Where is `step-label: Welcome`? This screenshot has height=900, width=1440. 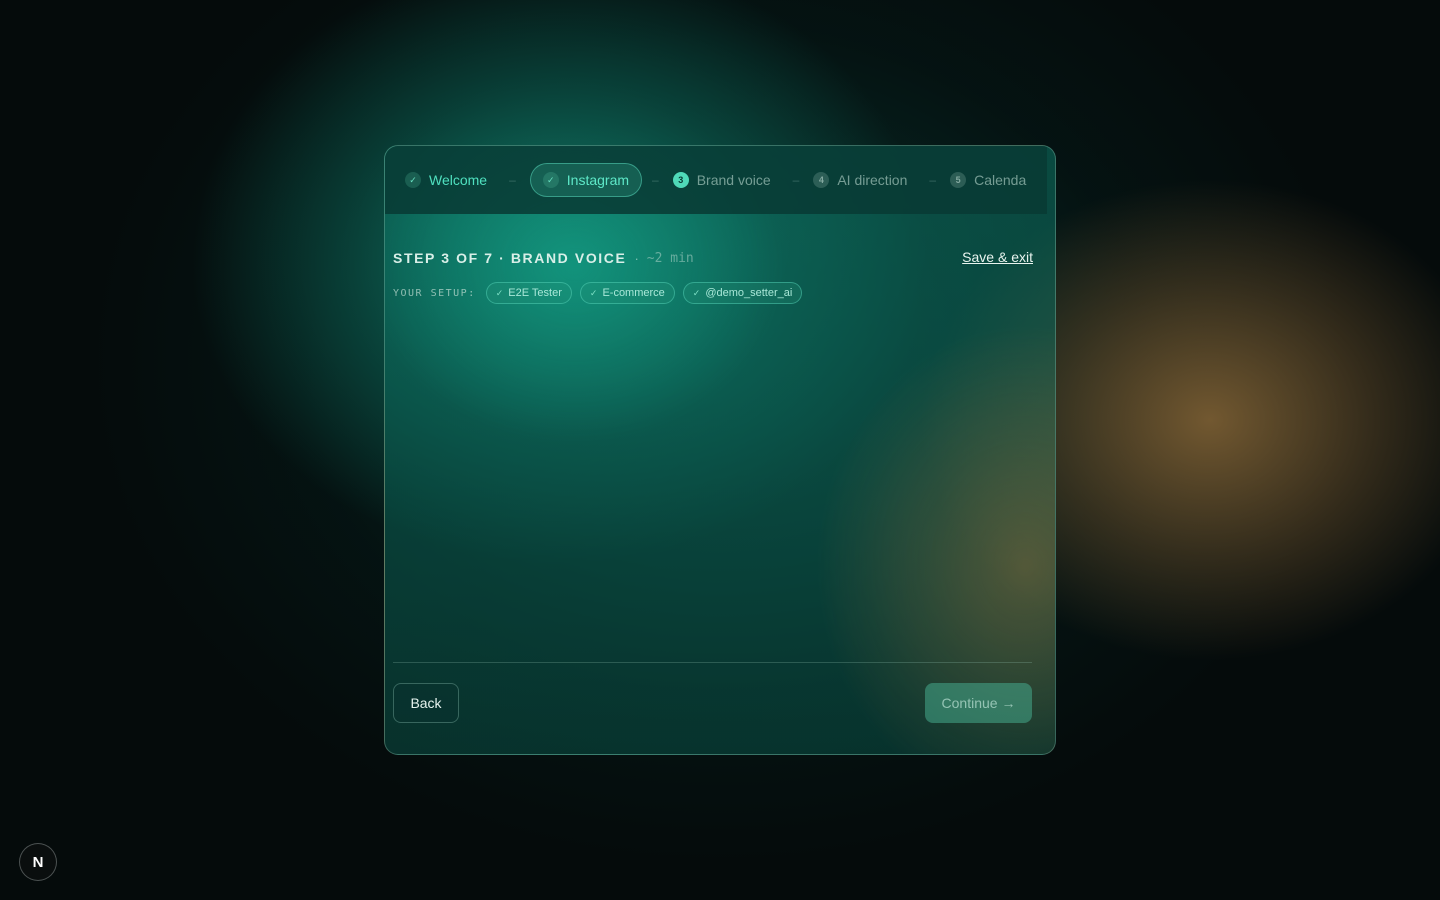
step-label: Welcome is located at coordinates (458, 180).